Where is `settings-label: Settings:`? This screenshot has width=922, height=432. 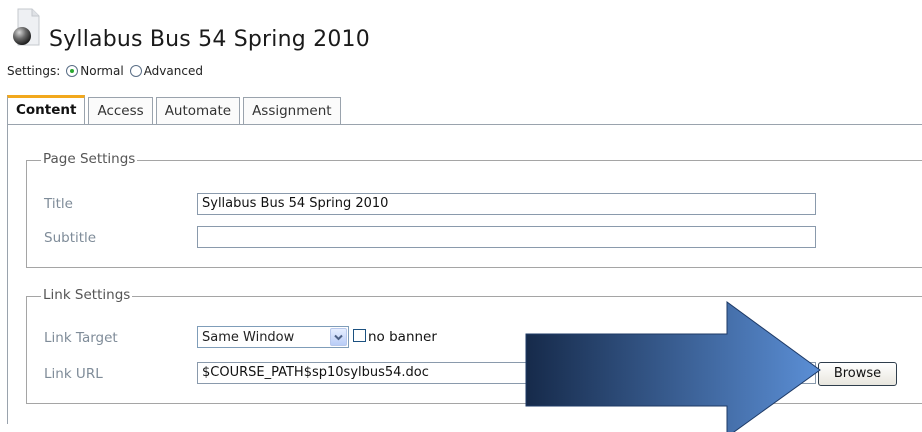
settings-label: Settings: is located at coordinates (34, 71).